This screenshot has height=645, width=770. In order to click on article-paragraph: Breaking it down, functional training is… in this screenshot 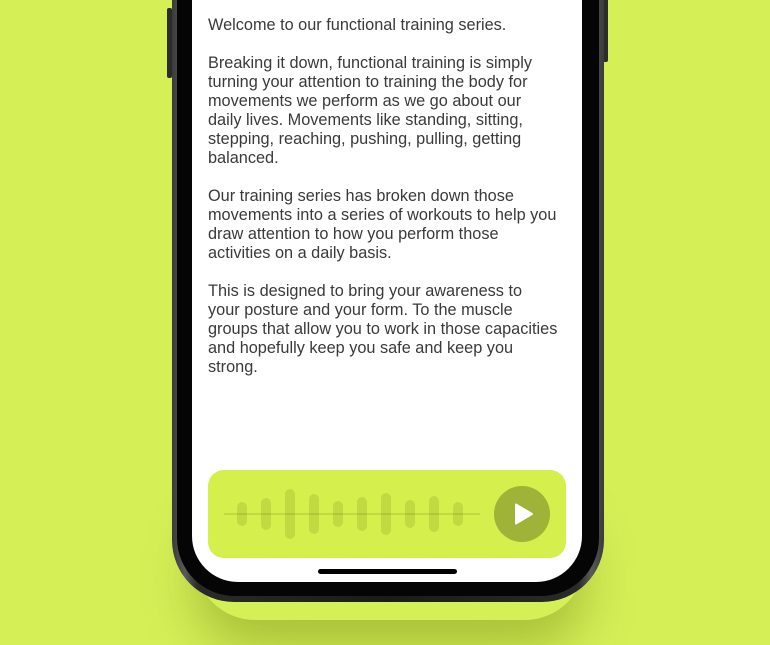, I will do `click(370, 110)`.